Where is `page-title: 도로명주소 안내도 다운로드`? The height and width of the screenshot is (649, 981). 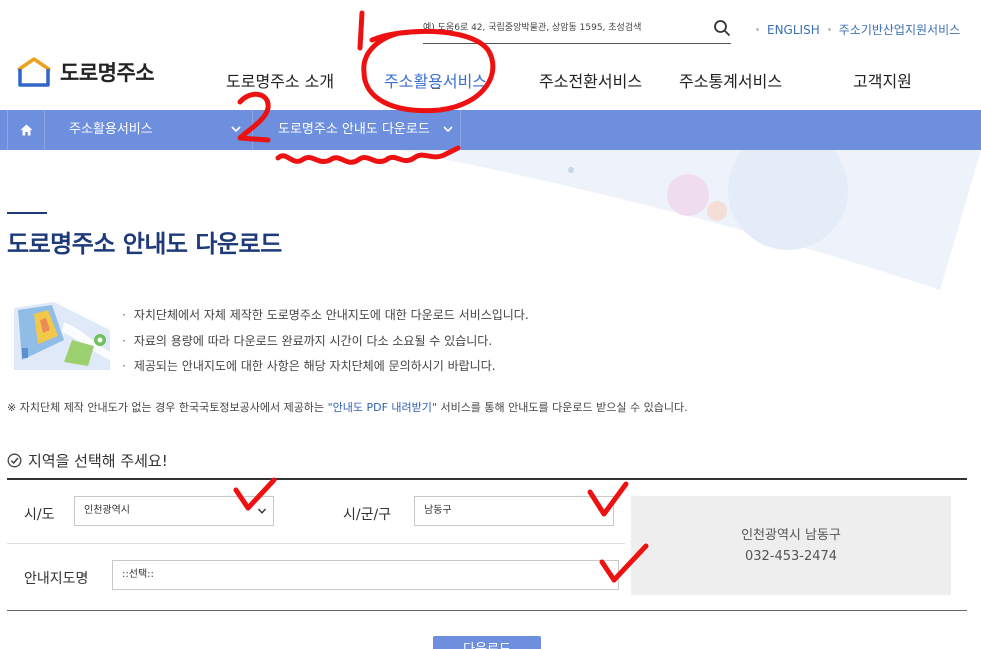
page-title: 도로명주소 안내도 다운로드 is located at coordinates (144, 244).